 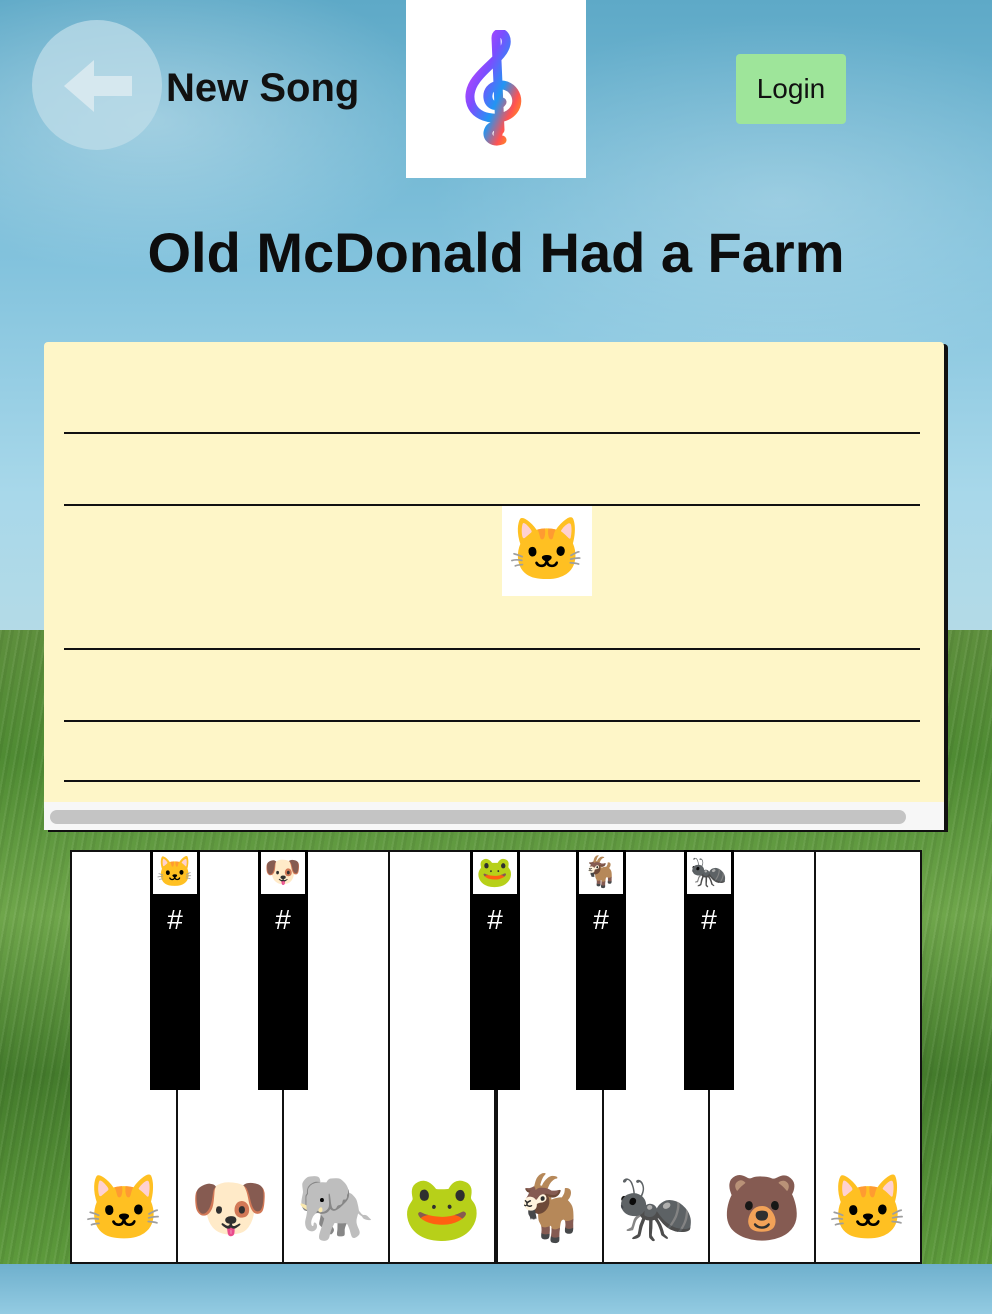 I want to click on black-key-frog-sharp: 🐸 #, so click(x=495, y=970).